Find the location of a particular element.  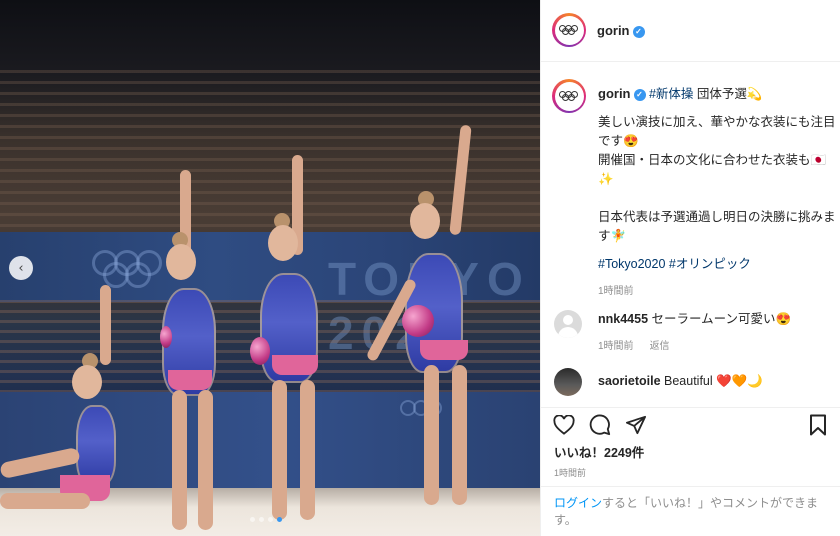

default-user-icon is located at coordinates (568, 320).